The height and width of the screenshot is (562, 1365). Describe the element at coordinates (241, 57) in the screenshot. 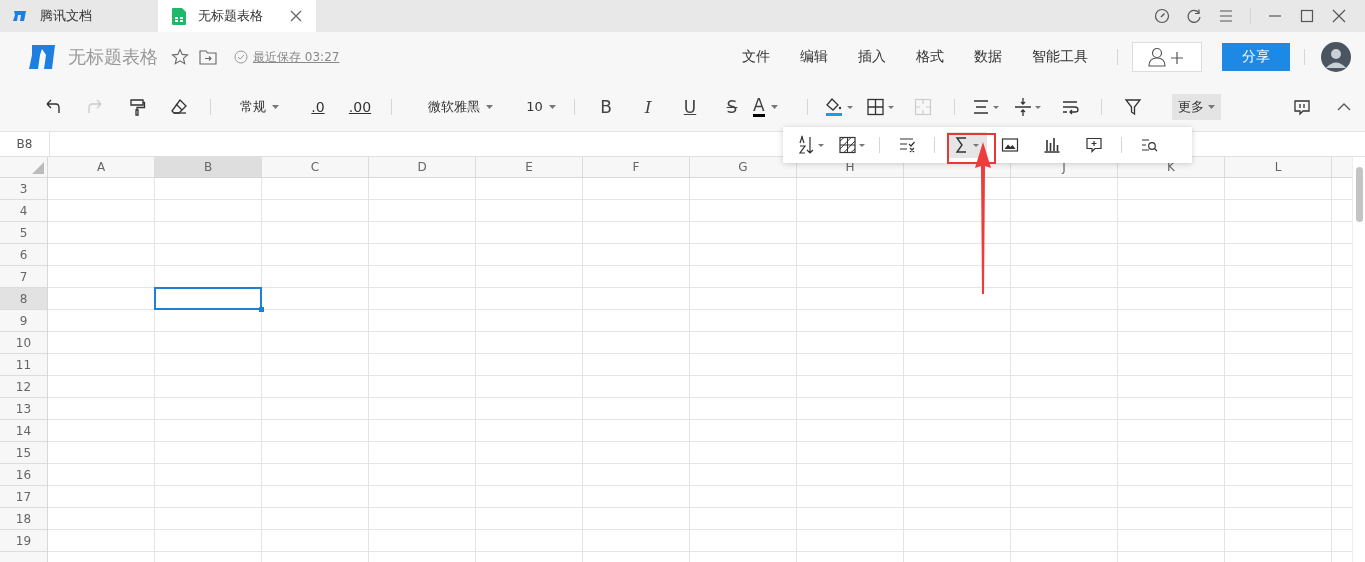

I see `check-circle-icon` at that location.